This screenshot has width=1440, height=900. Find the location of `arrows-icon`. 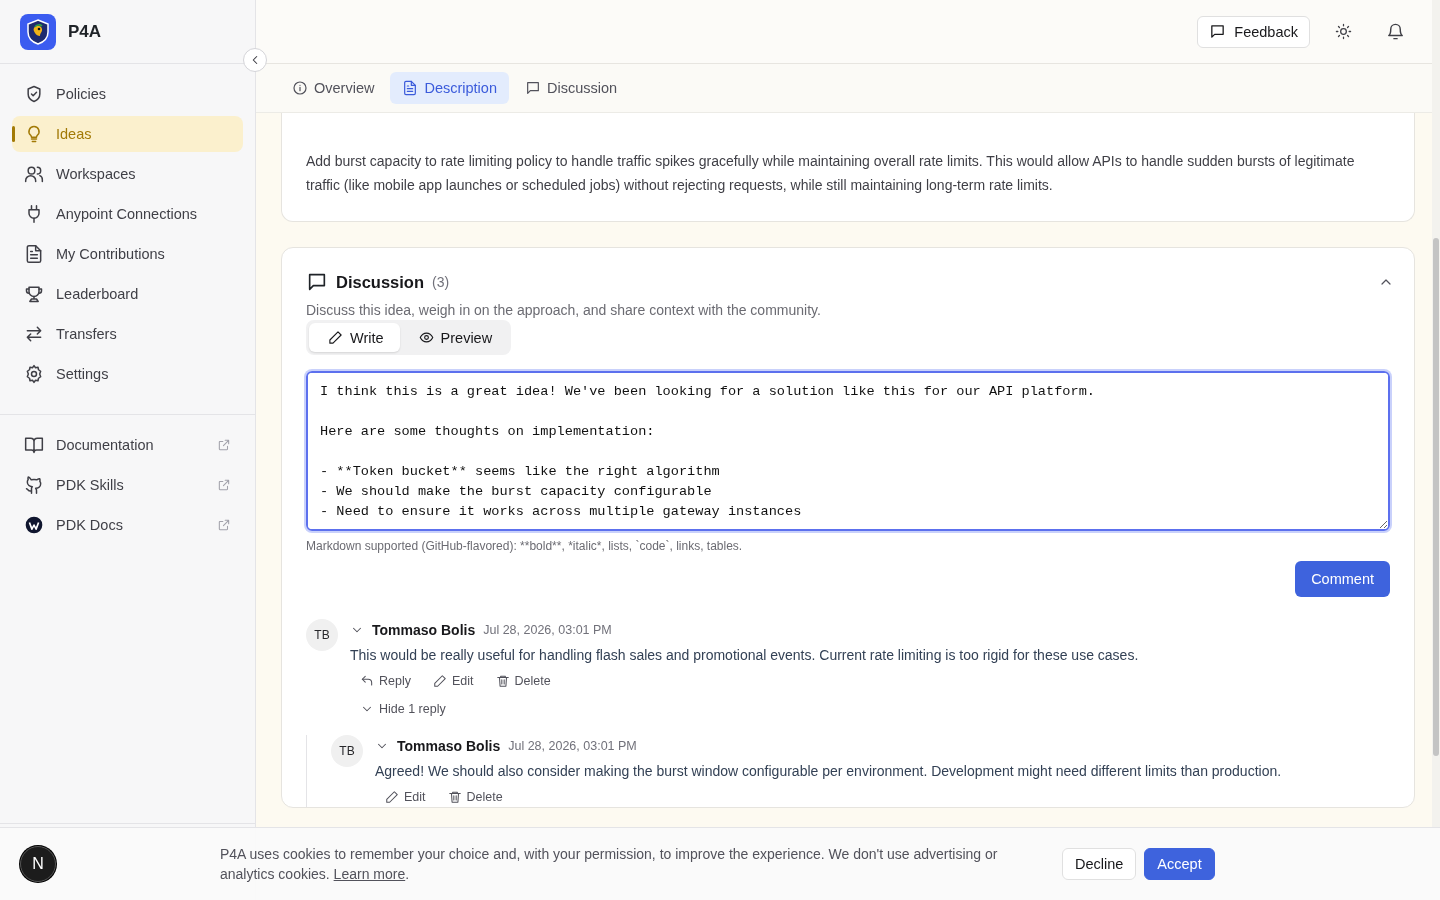

arrows-icon is located at coordinates (34, 334).